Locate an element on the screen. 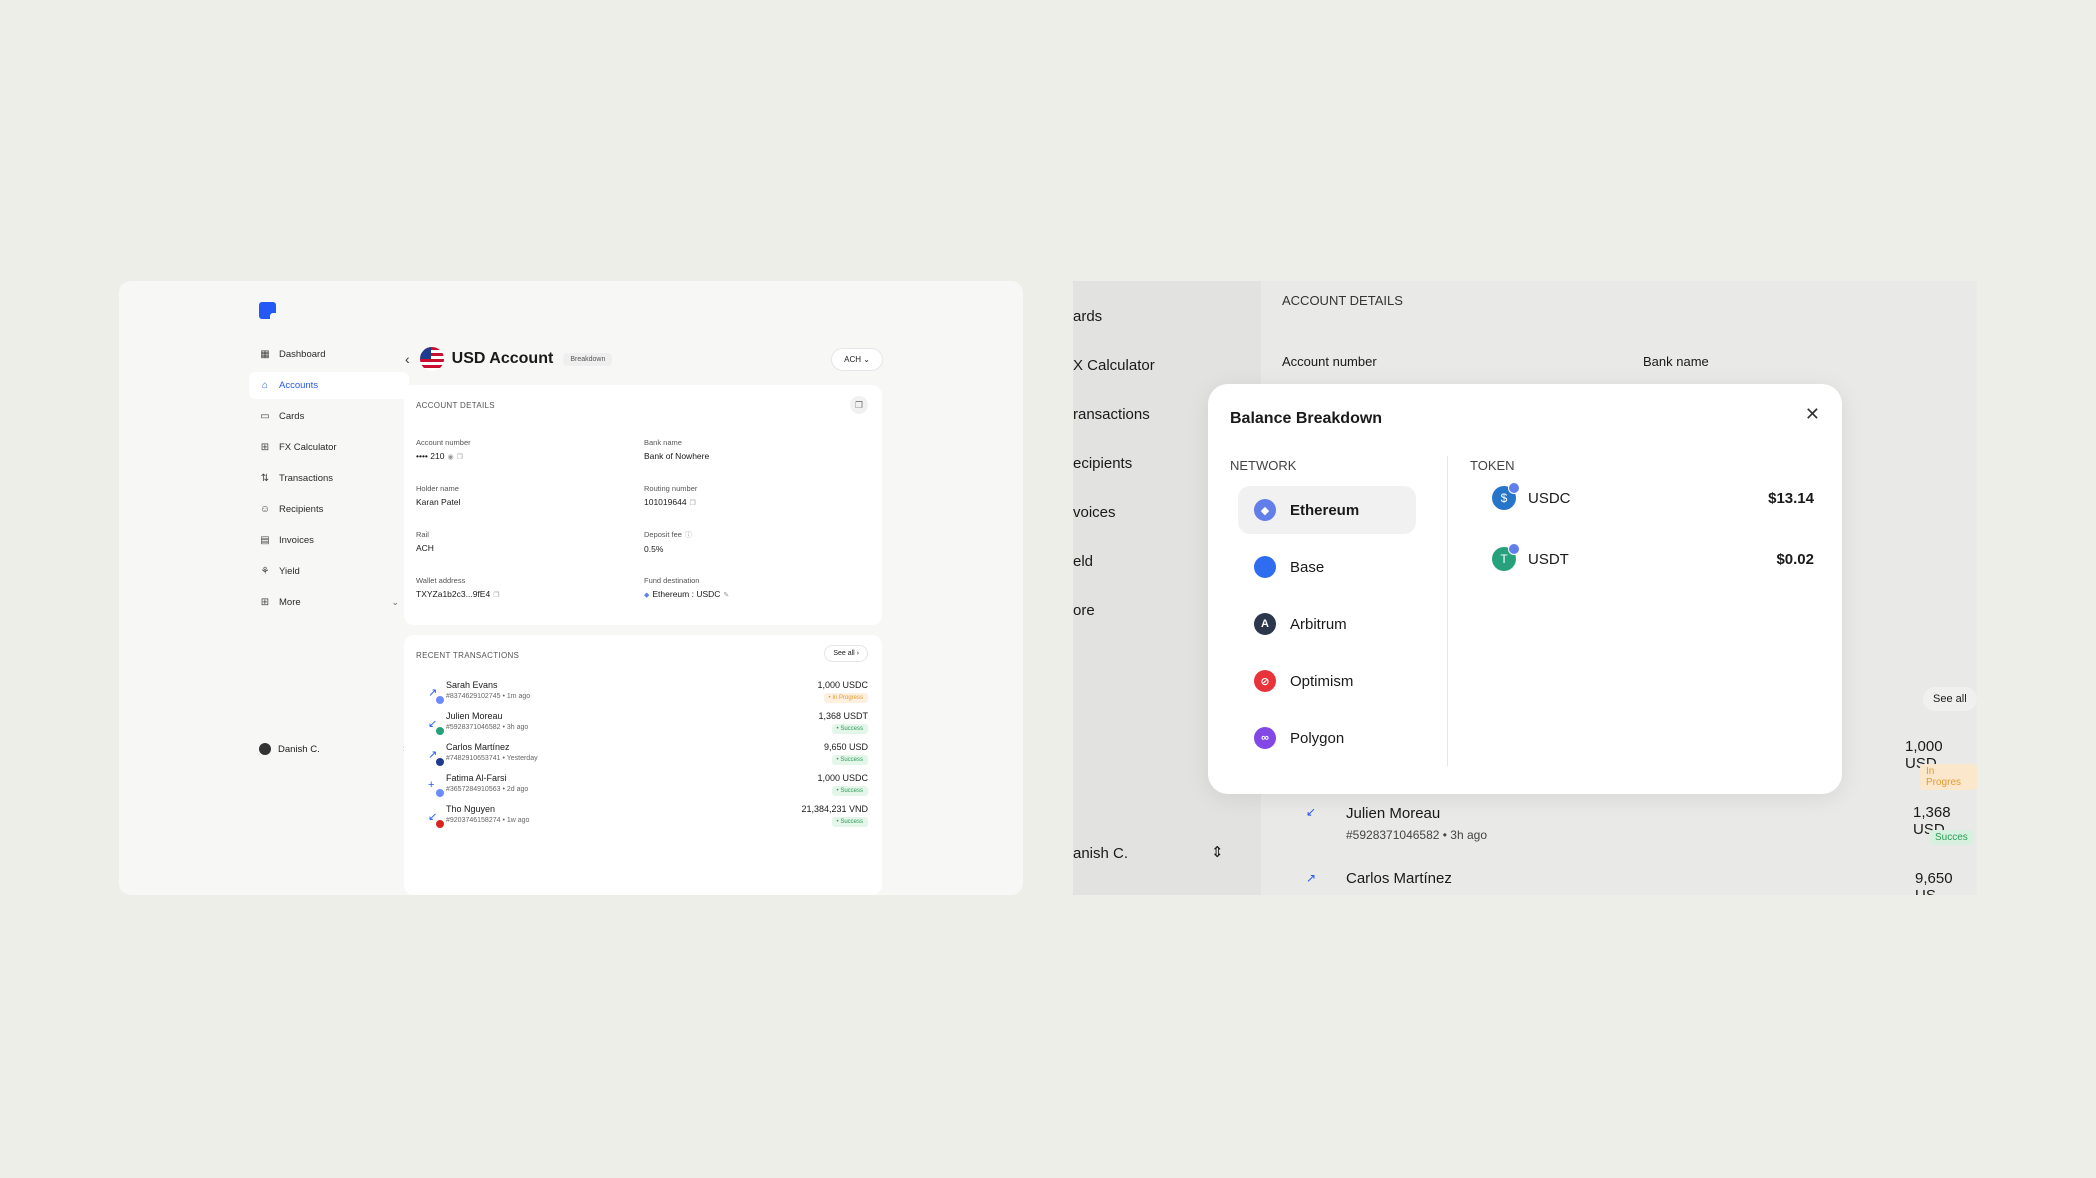 The width and height of the screenshot is (2096, 1178). sidebar-item-invoices: voices is located at coordinates (1094, 512).